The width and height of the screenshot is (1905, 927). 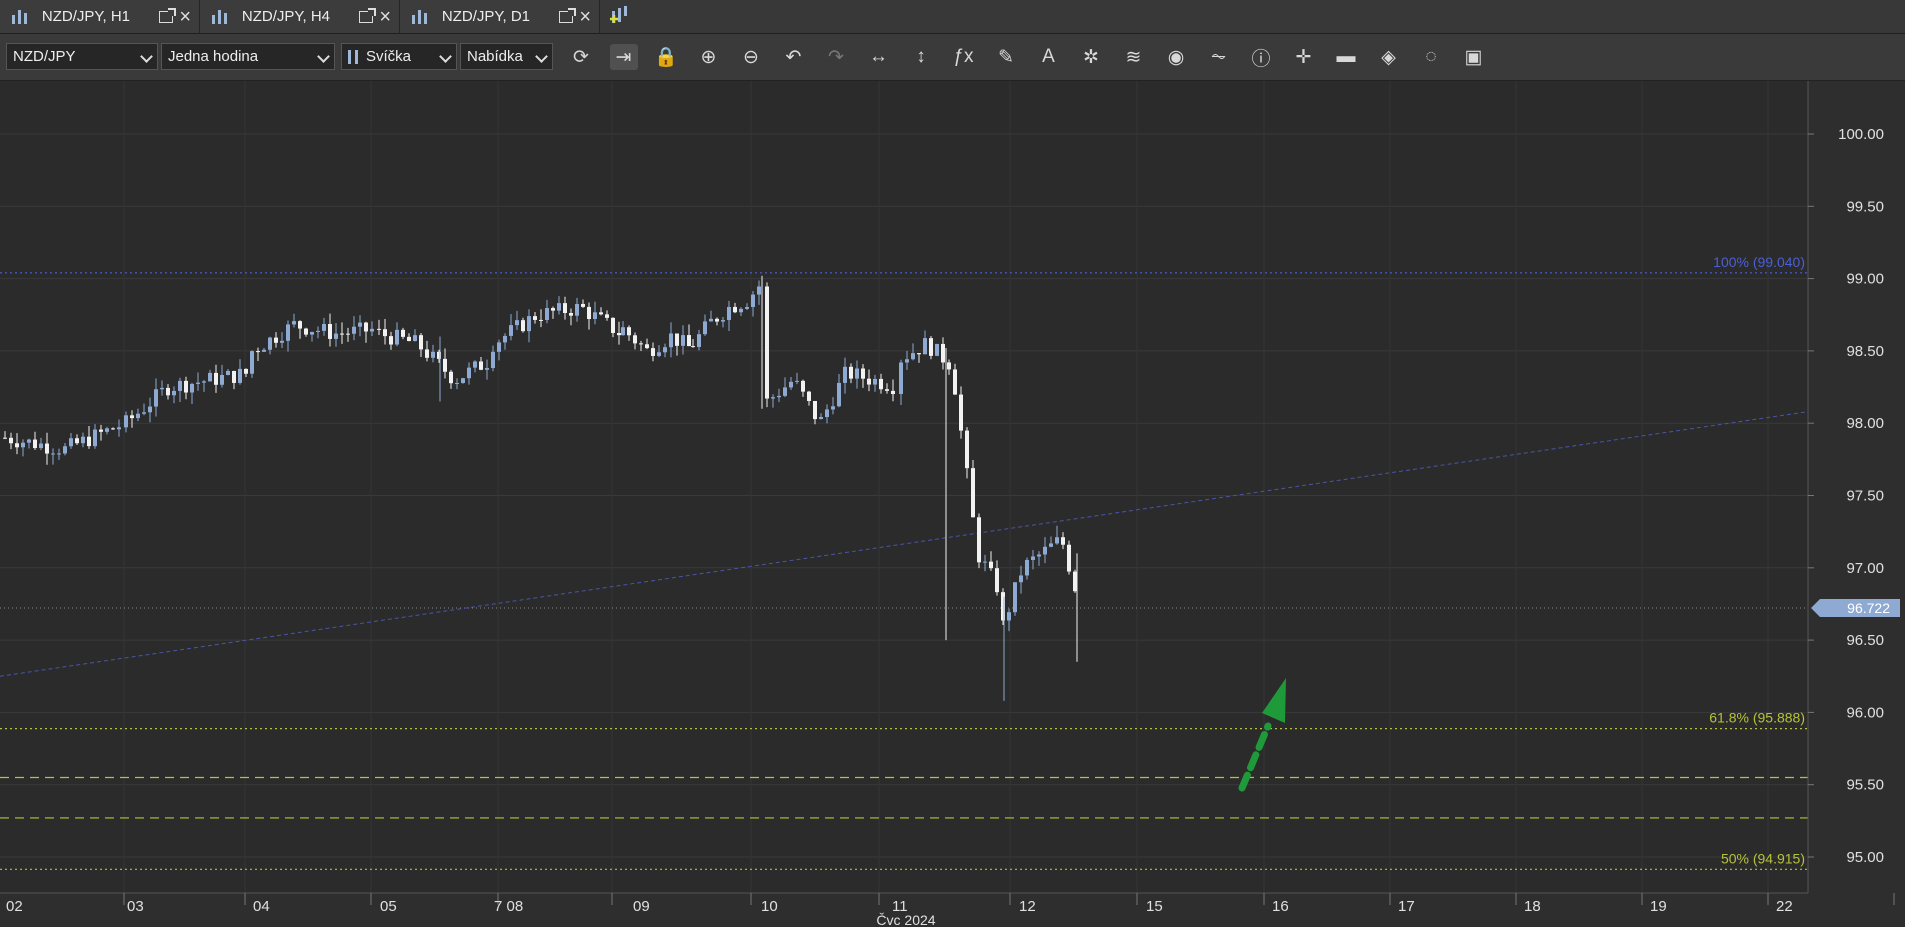 I want to click on time-tick-label: 09, so click(x=641, y=906).